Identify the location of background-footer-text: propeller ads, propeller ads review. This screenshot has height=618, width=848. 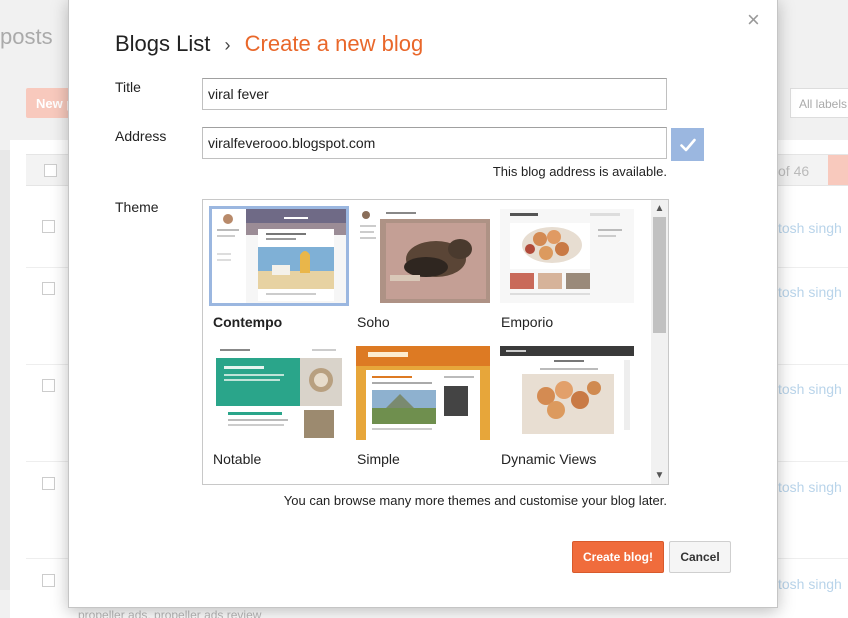
(170, 613).